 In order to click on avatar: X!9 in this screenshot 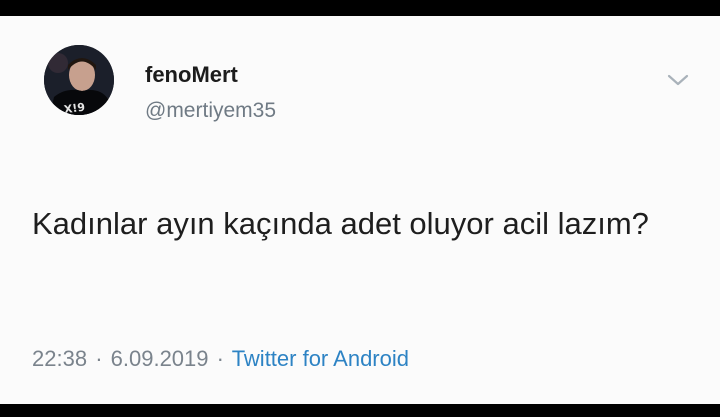, I will do `click(79, 80)`.